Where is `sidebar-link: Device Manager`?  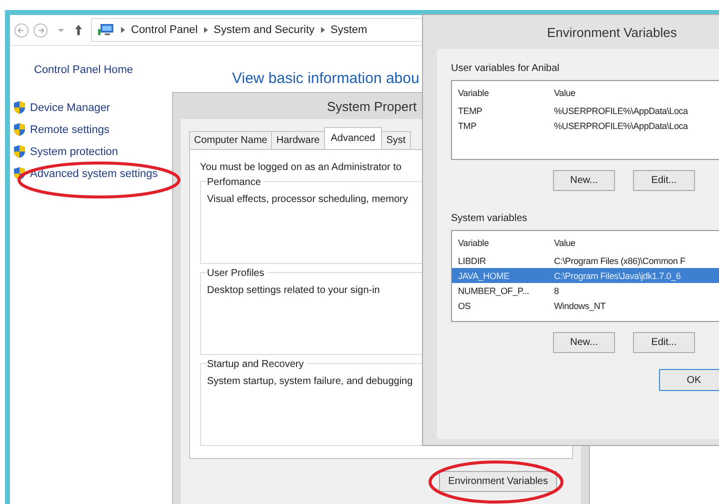
sidebar-link: Device Manager is located at coordinates (70, 108).